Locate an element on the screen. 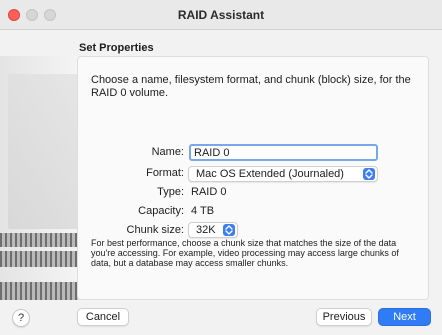 The image size is (442, 335). help-button: ? is located at coordinates (21, 318).